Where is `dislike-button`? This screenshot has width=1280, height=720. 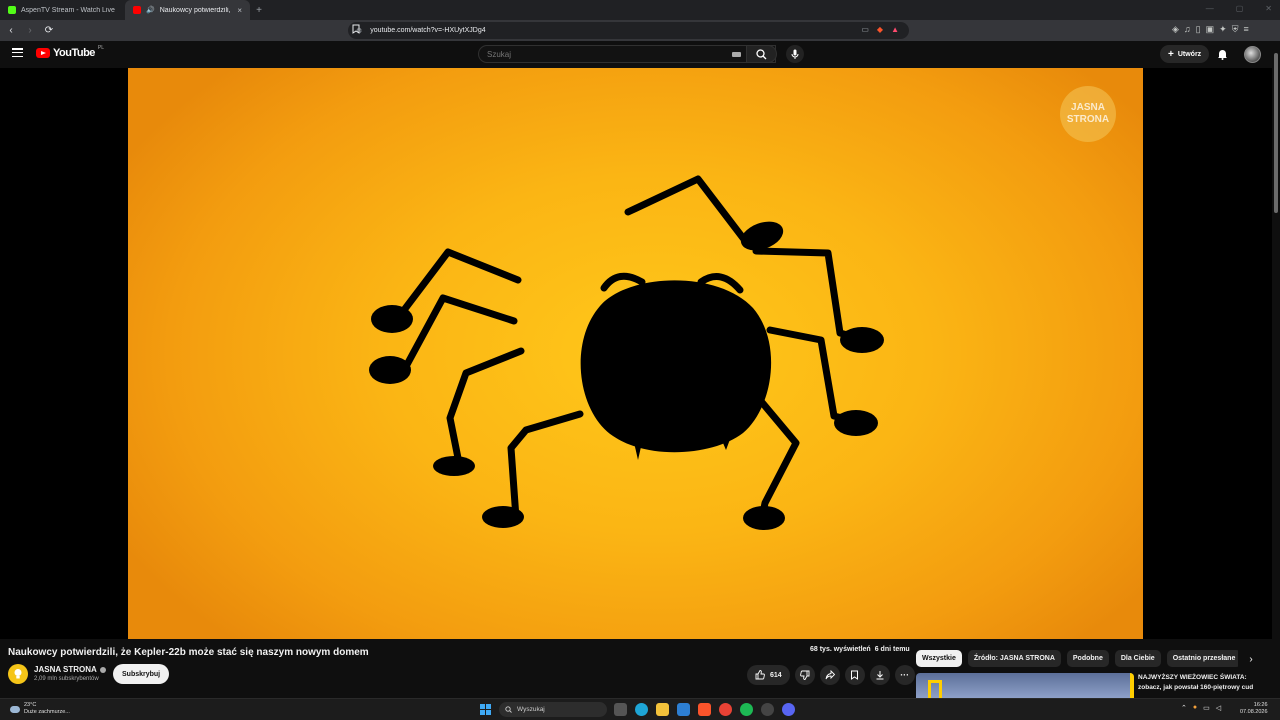 dislike-button is located at coordinates (804, 675).